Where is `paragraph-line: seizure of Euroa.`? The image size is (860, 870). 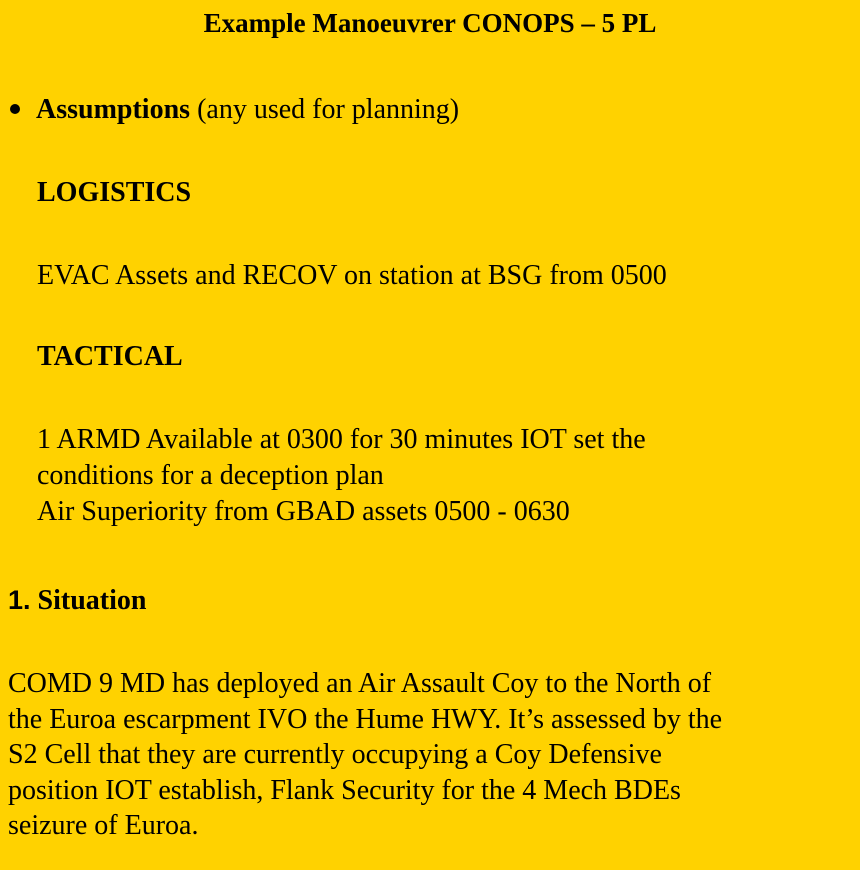
paragraph-line: seizure of Euroa. is located at coordinates (103, 825).